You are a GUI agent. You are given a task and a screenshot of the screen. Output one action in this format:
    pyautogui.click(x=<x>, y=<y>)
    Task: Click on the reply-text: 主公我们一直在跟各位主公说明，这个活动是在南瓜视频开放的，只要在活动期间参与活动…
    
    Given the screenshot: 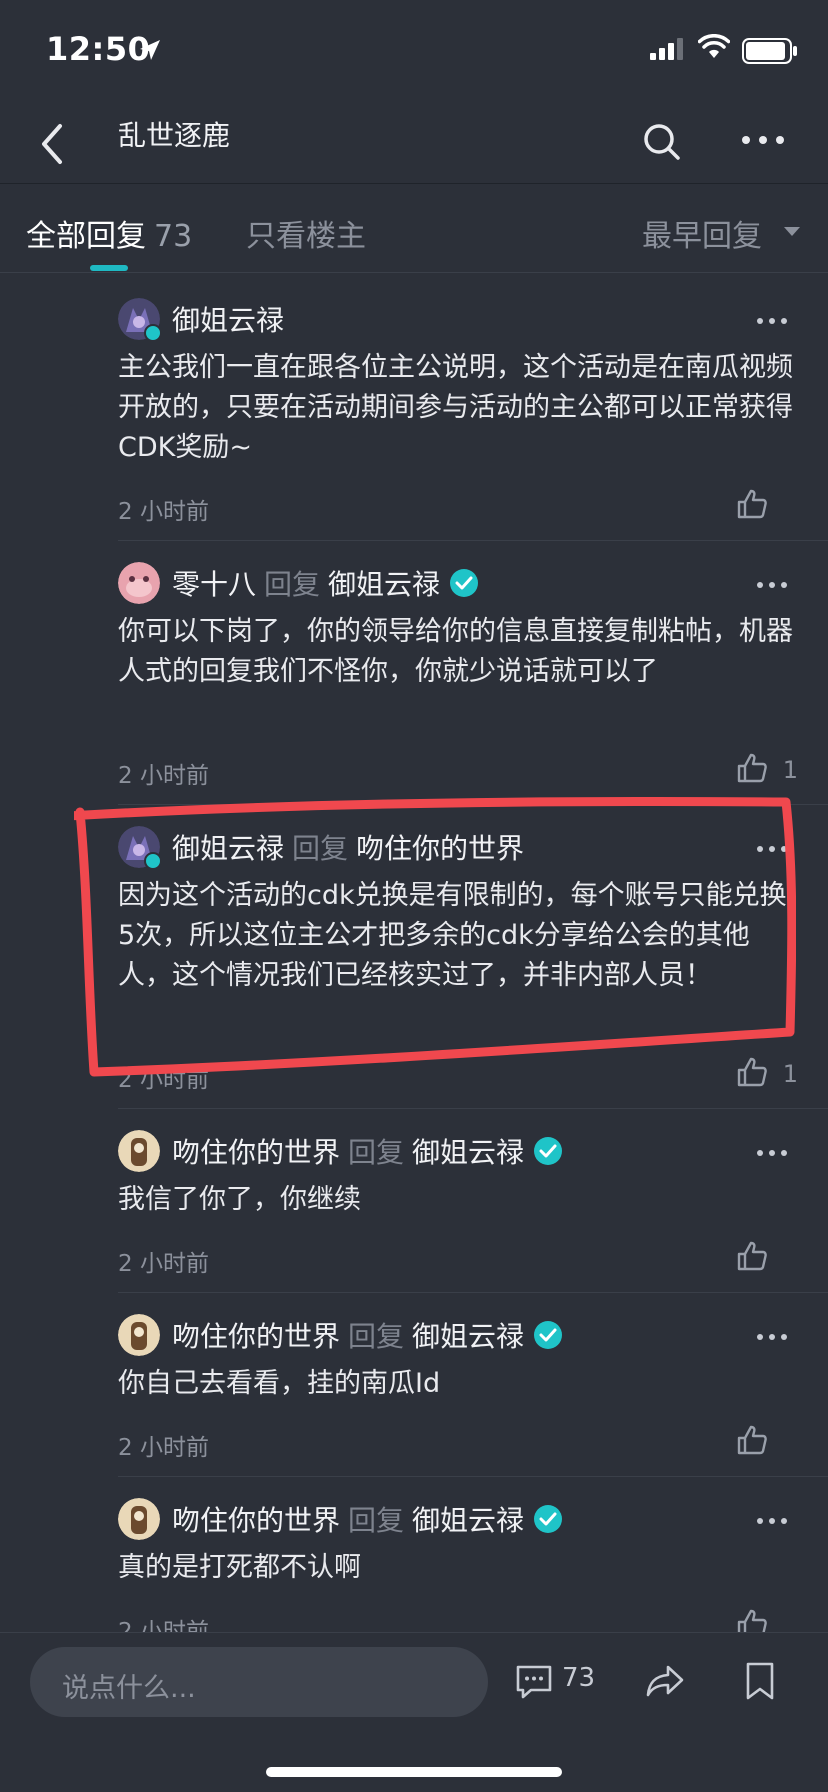 What is the action you would take?
    pyautogui.click(x=455, y=407)
    